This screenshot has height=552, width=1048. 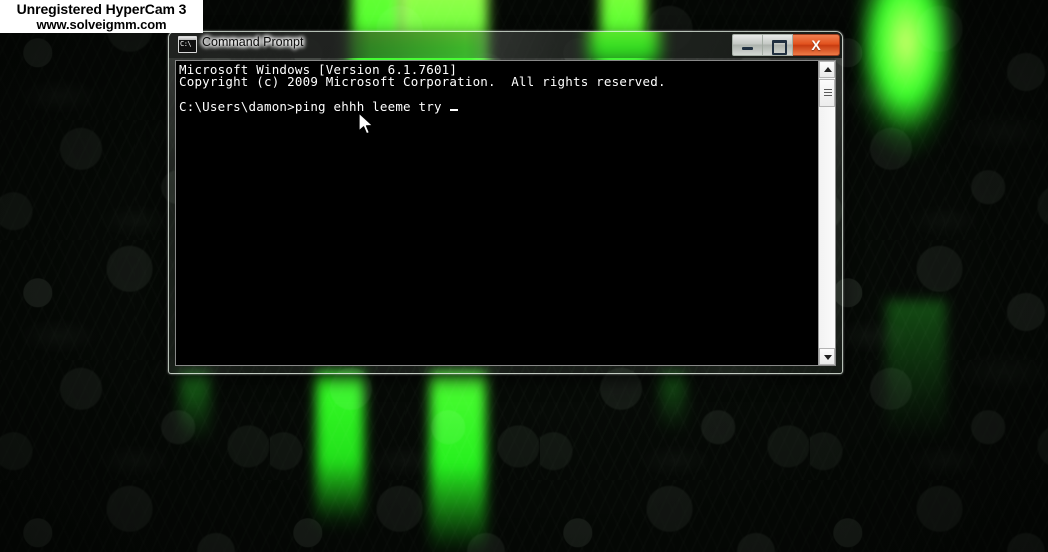 I want to click on close-button: X, so click(x=816, y=45).